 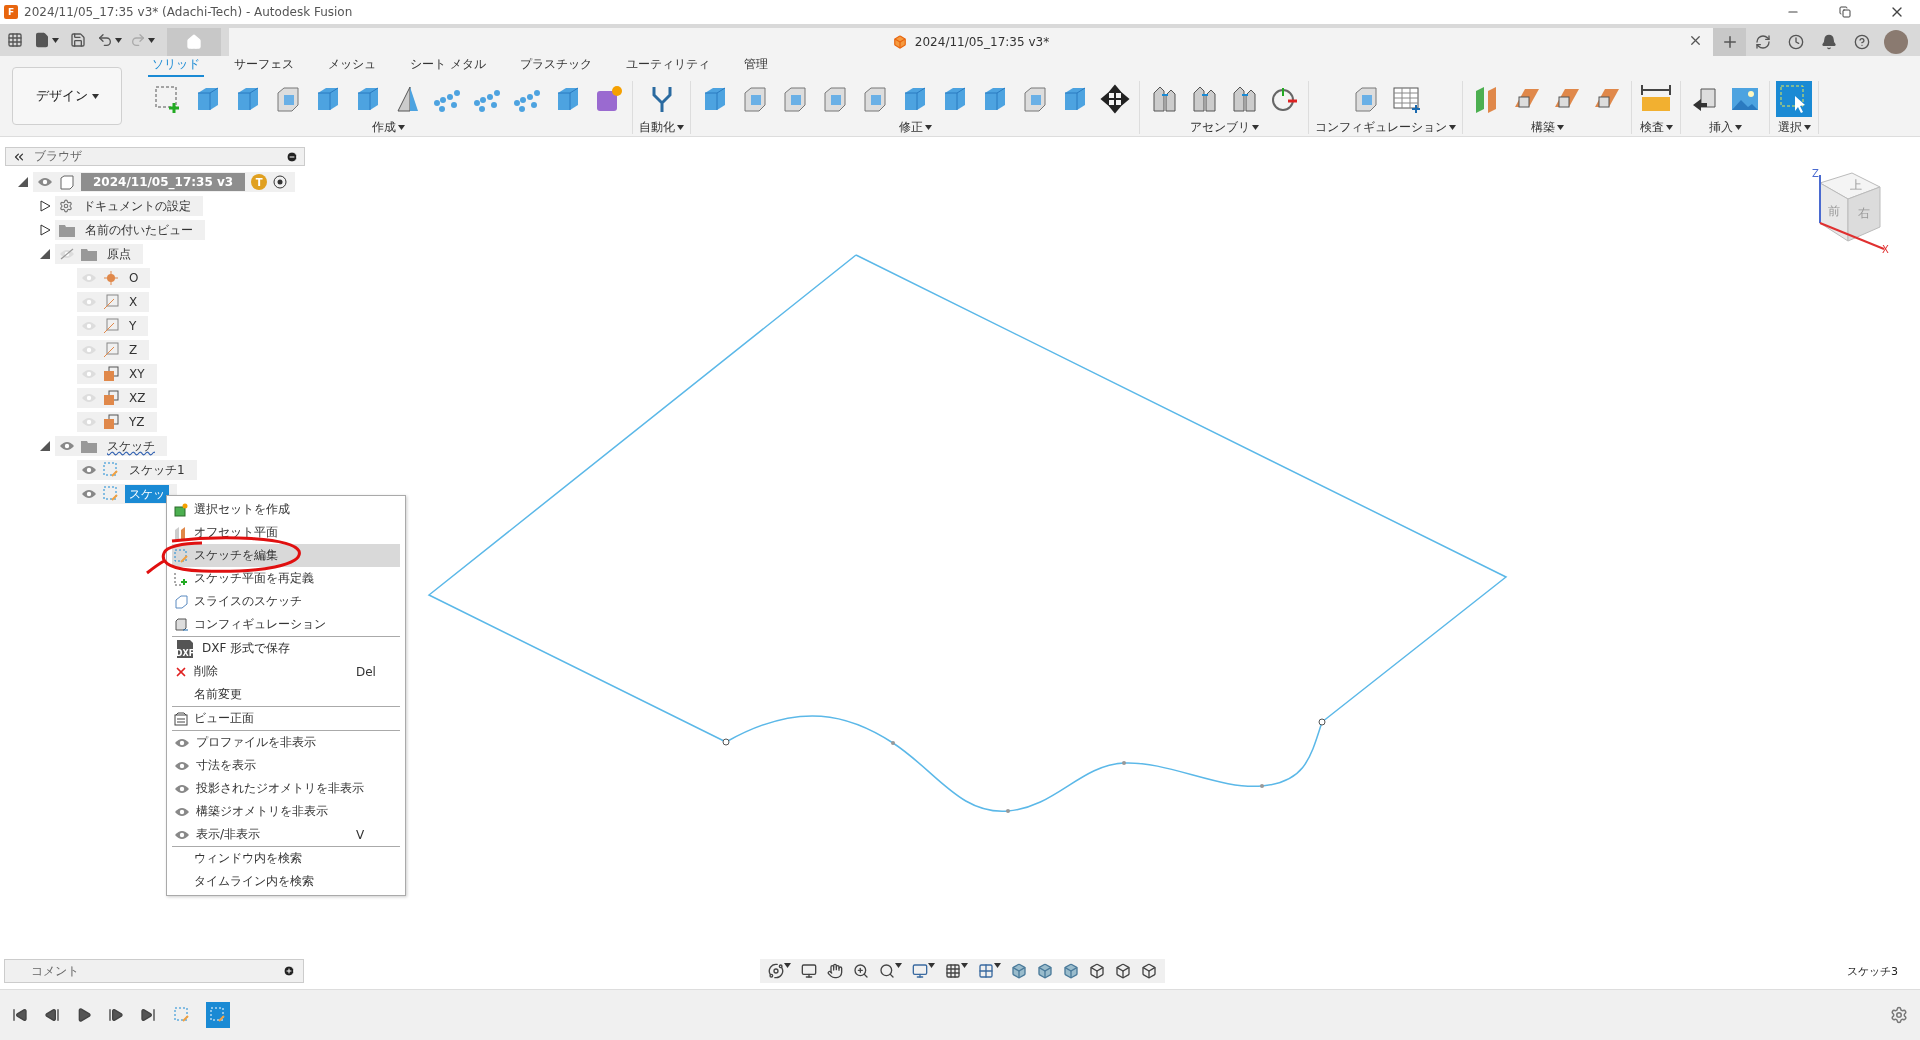 What do you see at coordinates (448, 66) in the screenshot?
I see `ribbon-tab: シート メタル` at bounding box center [448, 66].